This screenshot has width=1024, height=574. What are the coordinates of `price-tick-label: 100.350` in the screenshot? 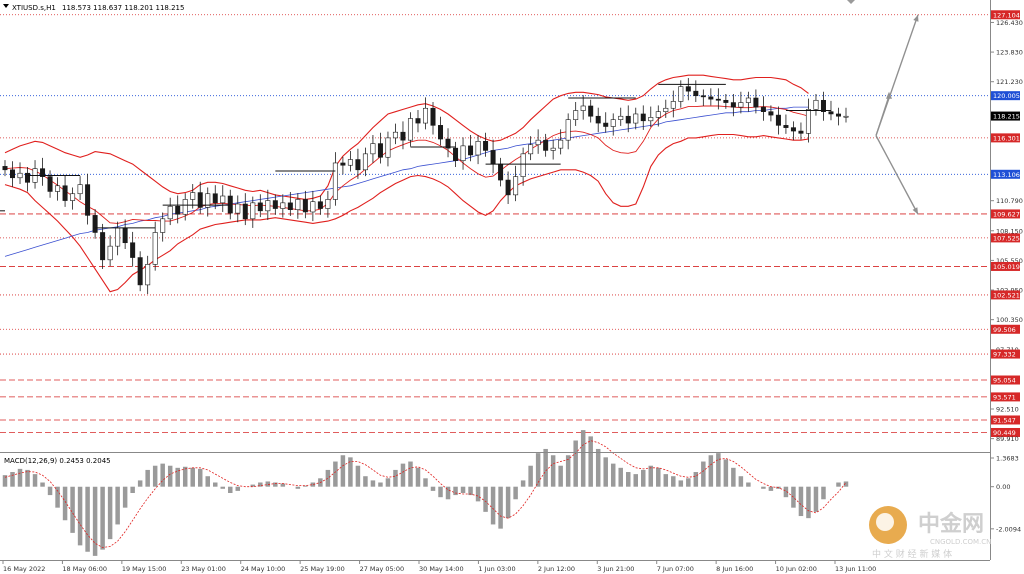 It's located at (1009, 320).